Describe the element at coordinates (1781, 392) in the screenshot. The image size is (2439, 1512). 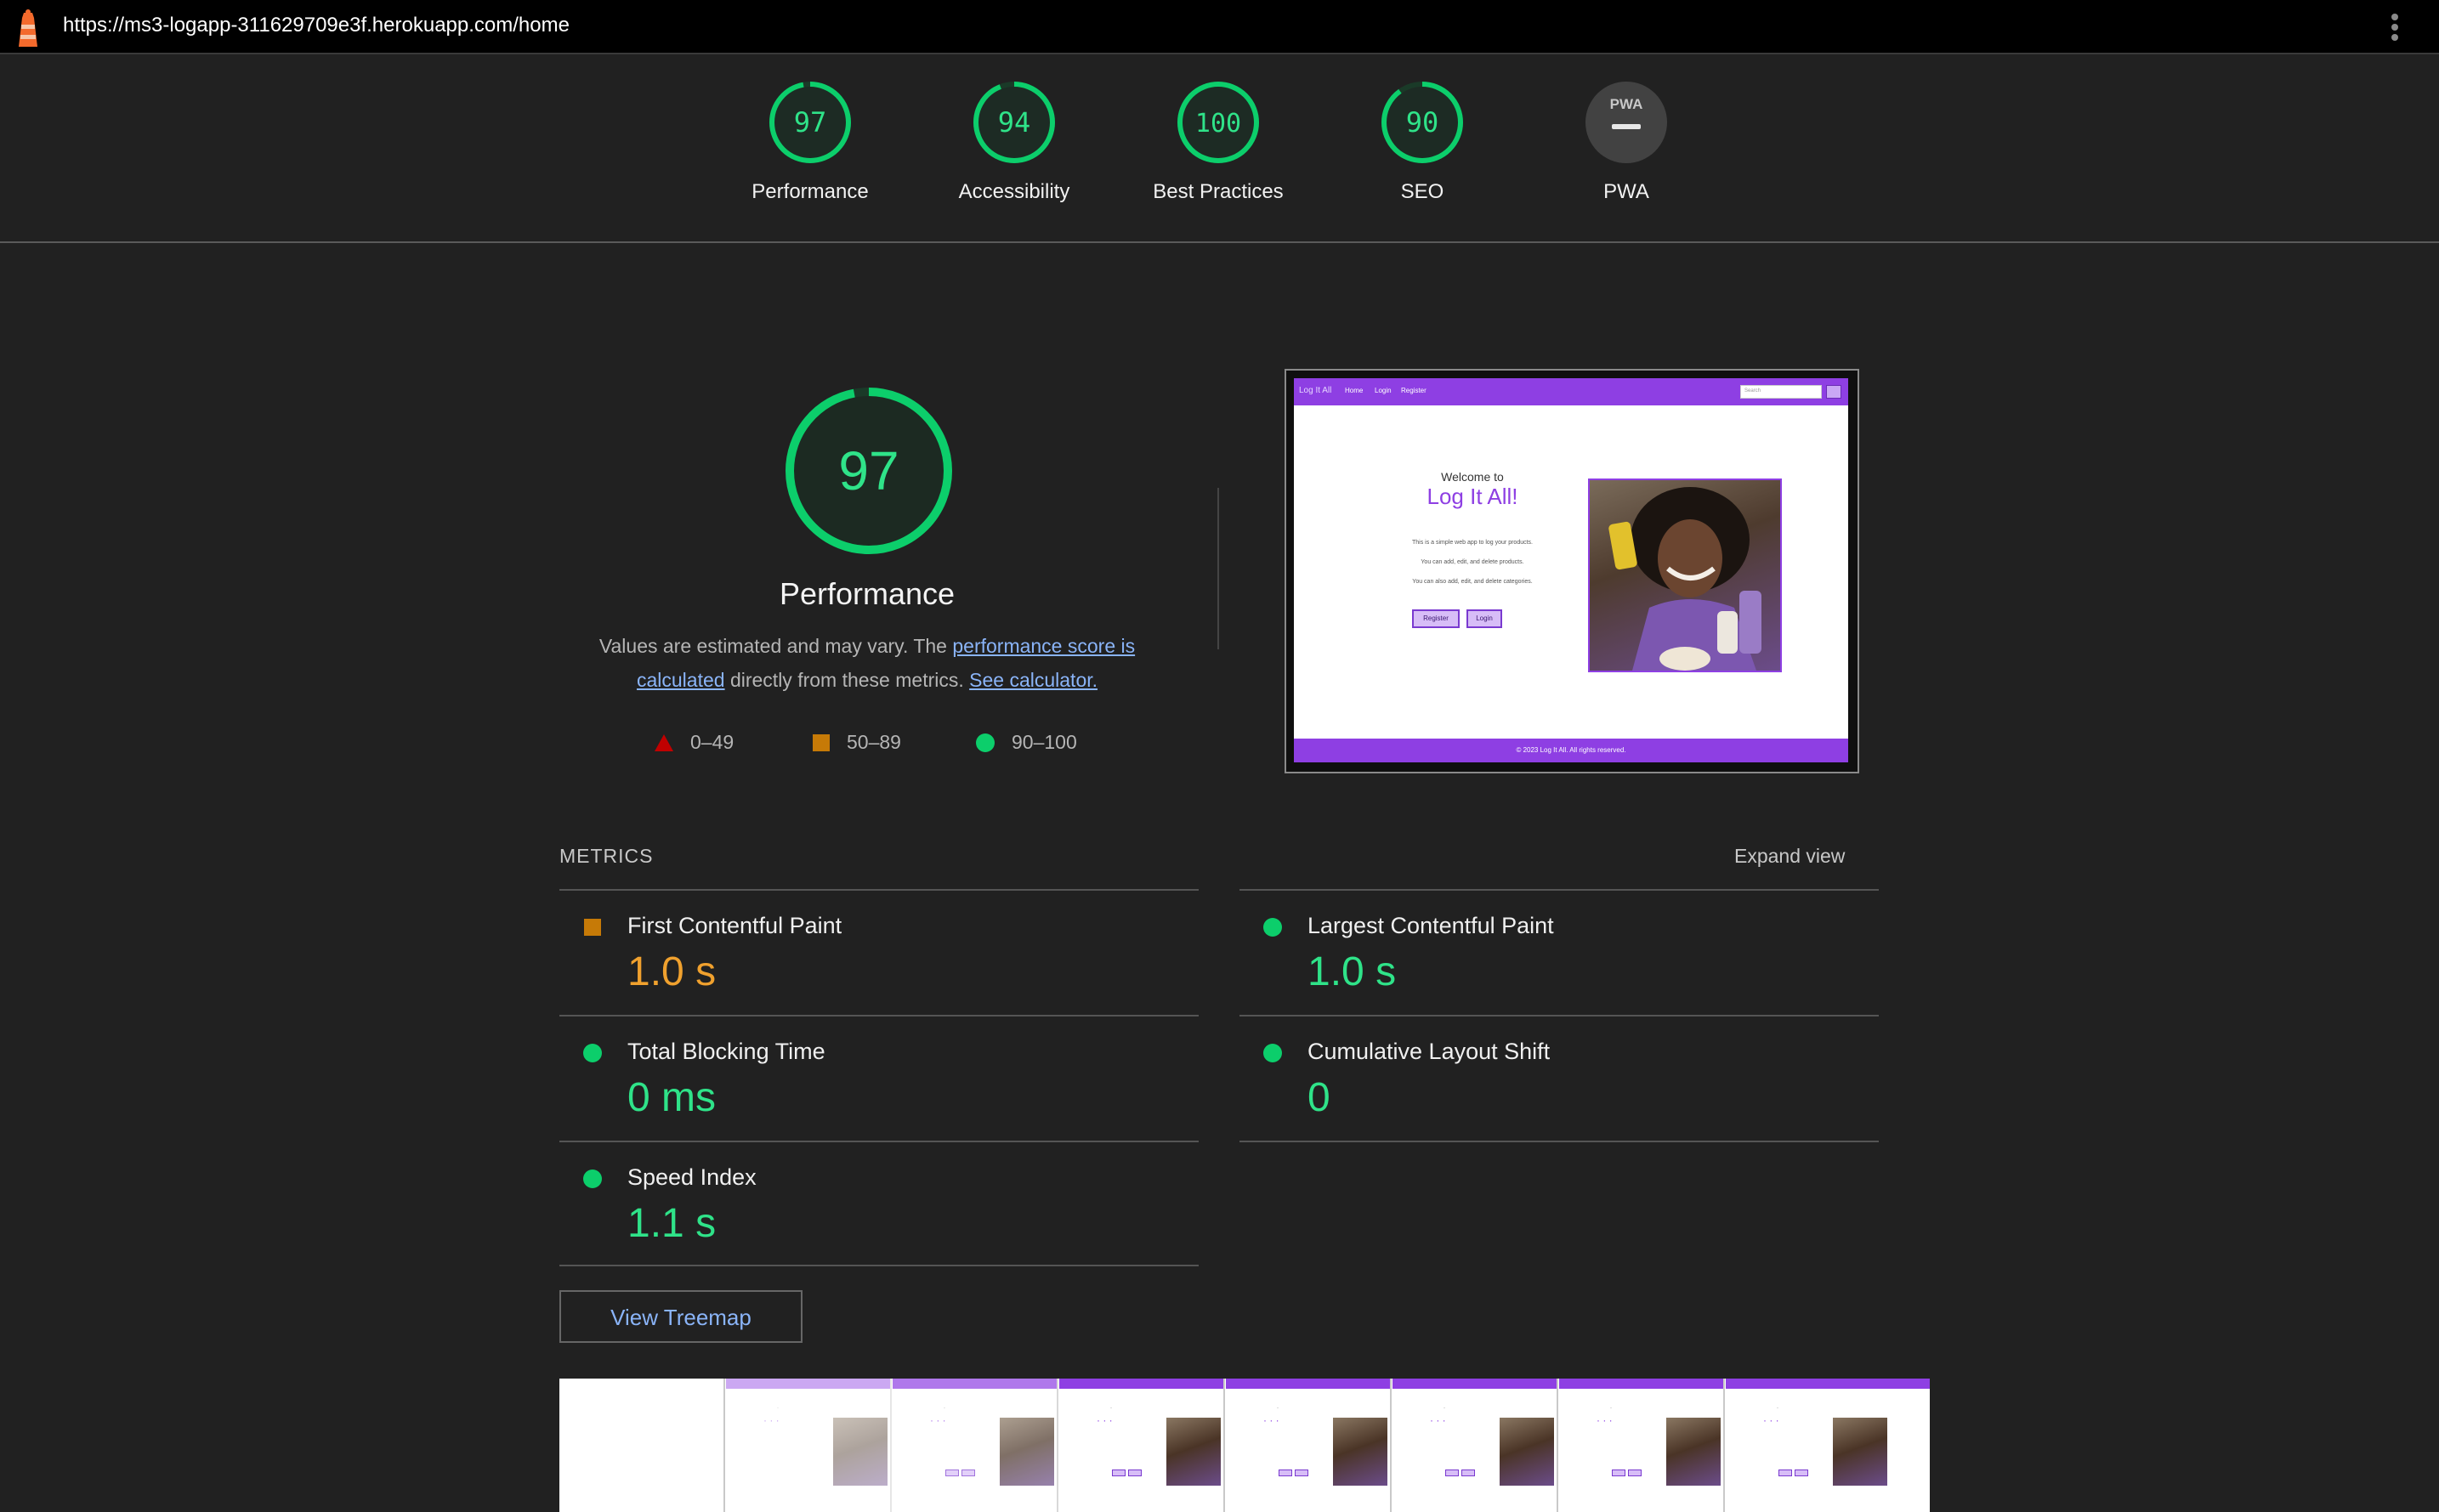
I see `preview-search: Search` at that location.